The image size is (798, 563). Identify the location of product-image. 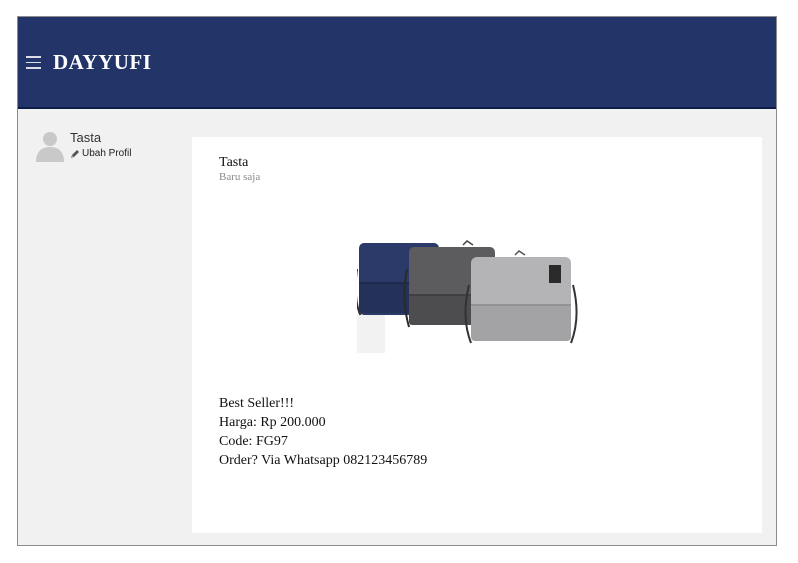
(469, 296).